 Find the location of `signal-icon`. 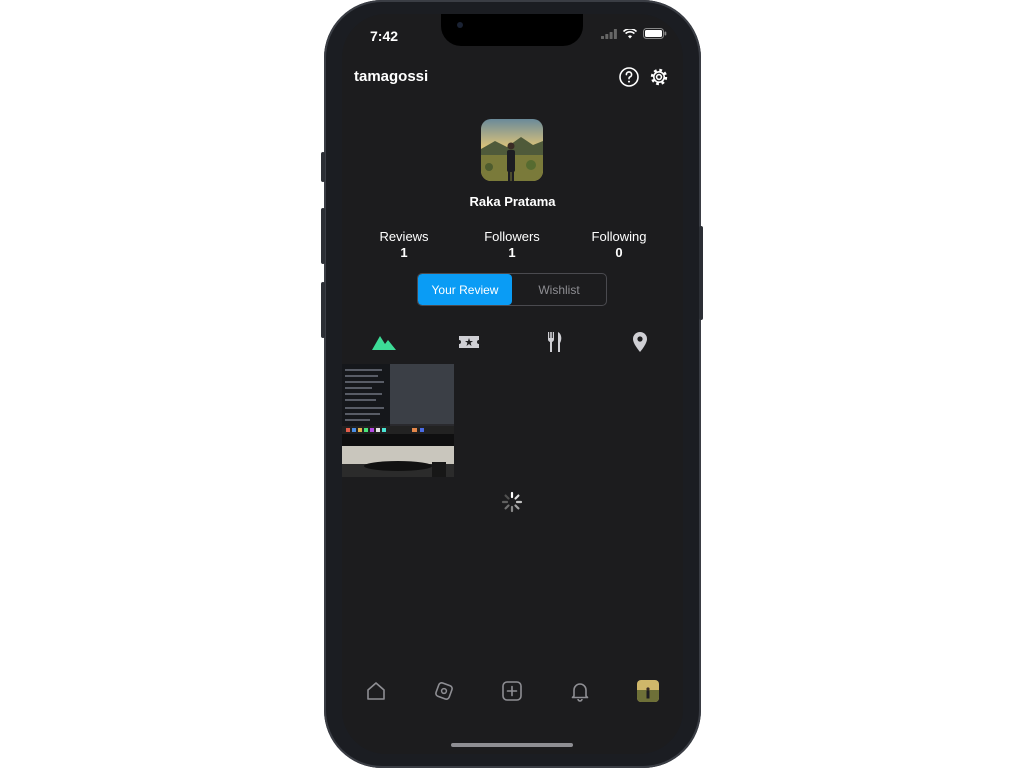

signal-icon is located at coordinates (609, 33).